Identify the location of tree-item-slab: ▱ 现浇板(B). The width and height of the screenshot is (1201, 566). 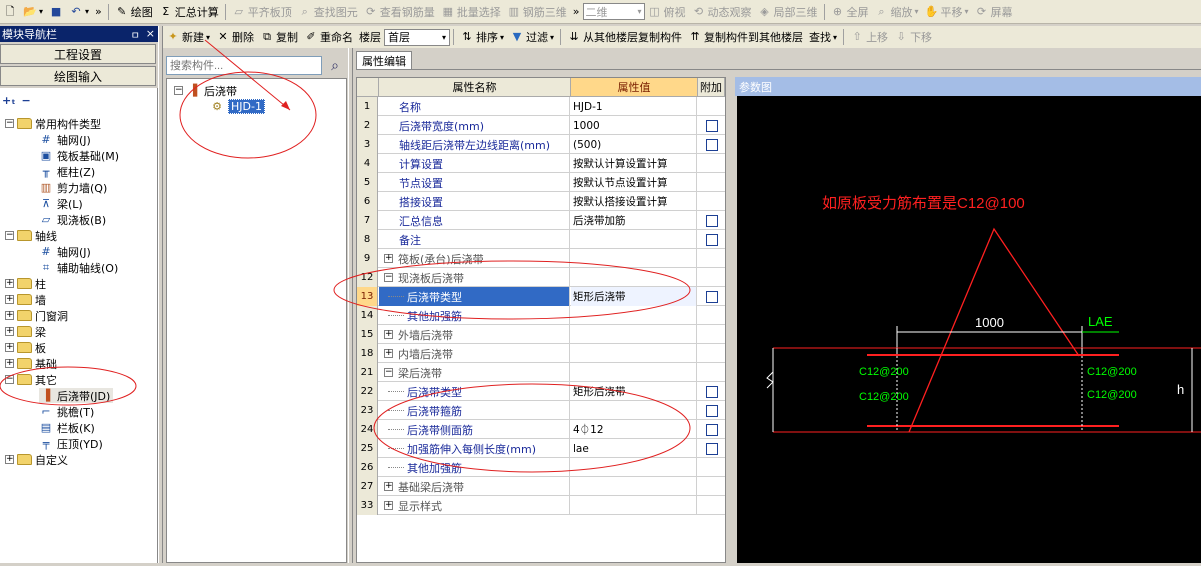
(72, 219).